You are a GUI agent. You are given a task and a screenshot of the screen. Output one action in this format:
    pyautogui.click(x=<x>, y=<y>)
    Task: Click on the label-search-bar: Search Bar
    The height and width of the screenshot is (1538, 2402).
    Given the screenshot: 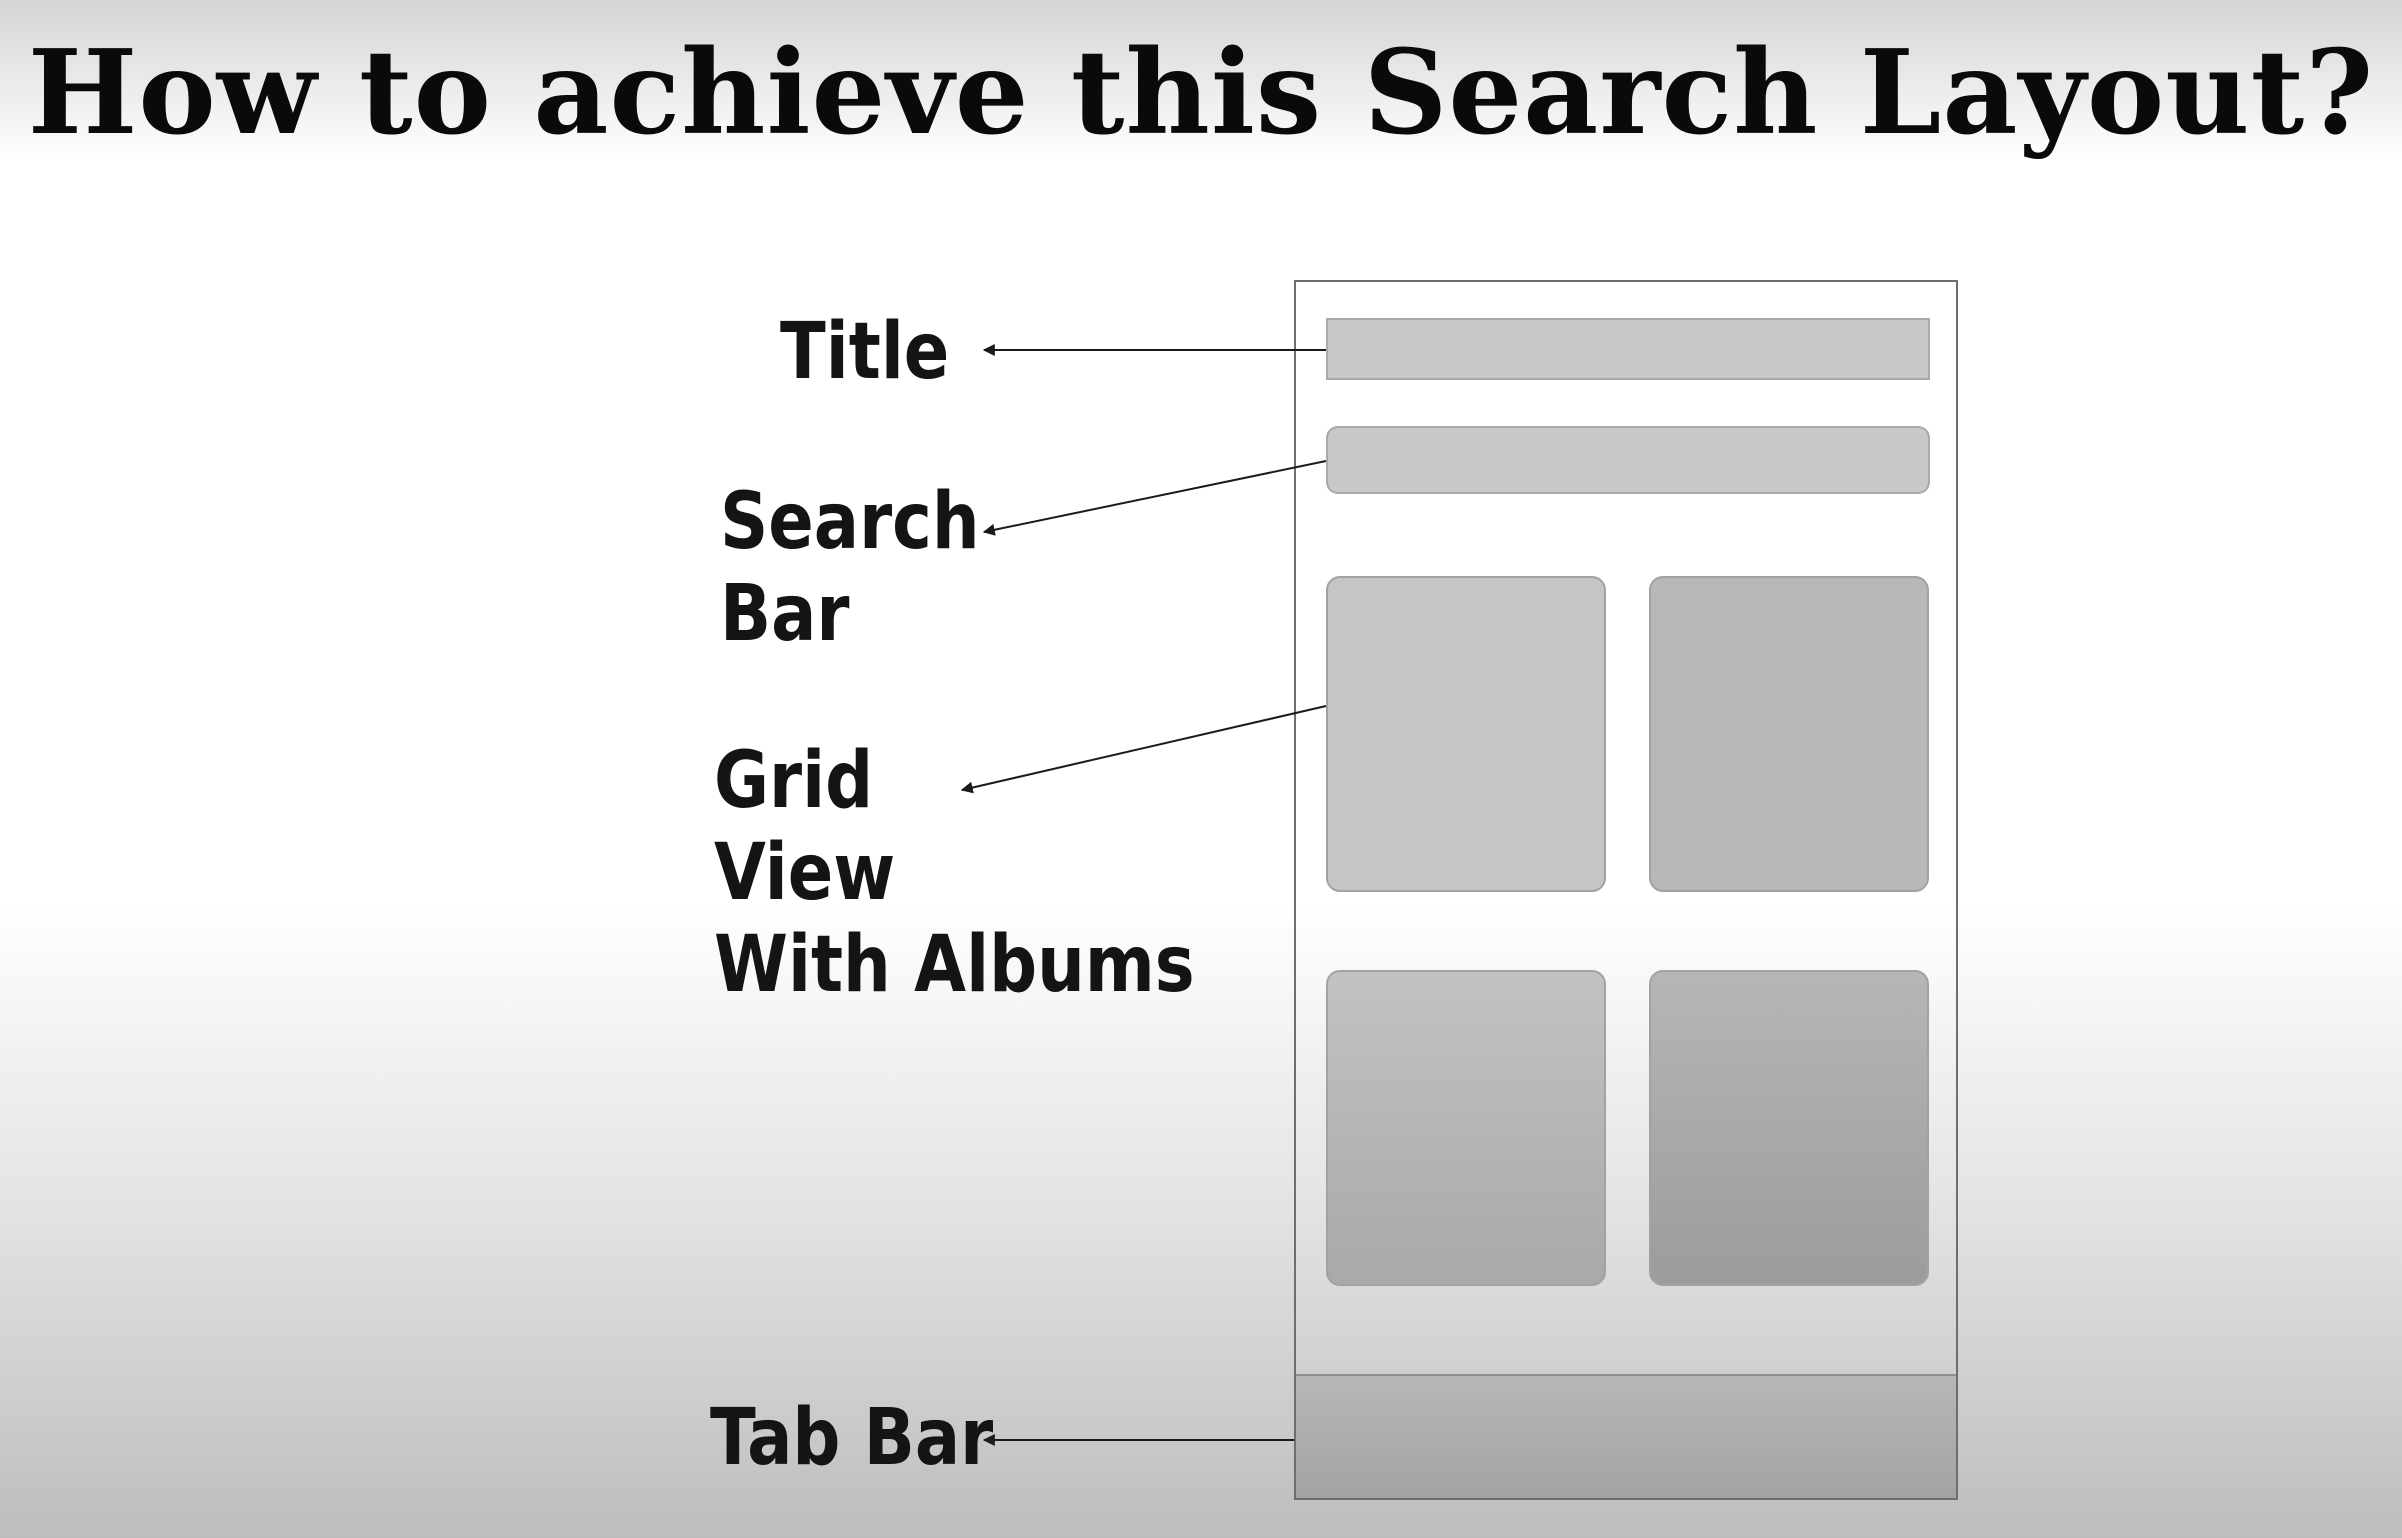 What is the action you would take?
    pyautogui.click(x=850, y=568)
    